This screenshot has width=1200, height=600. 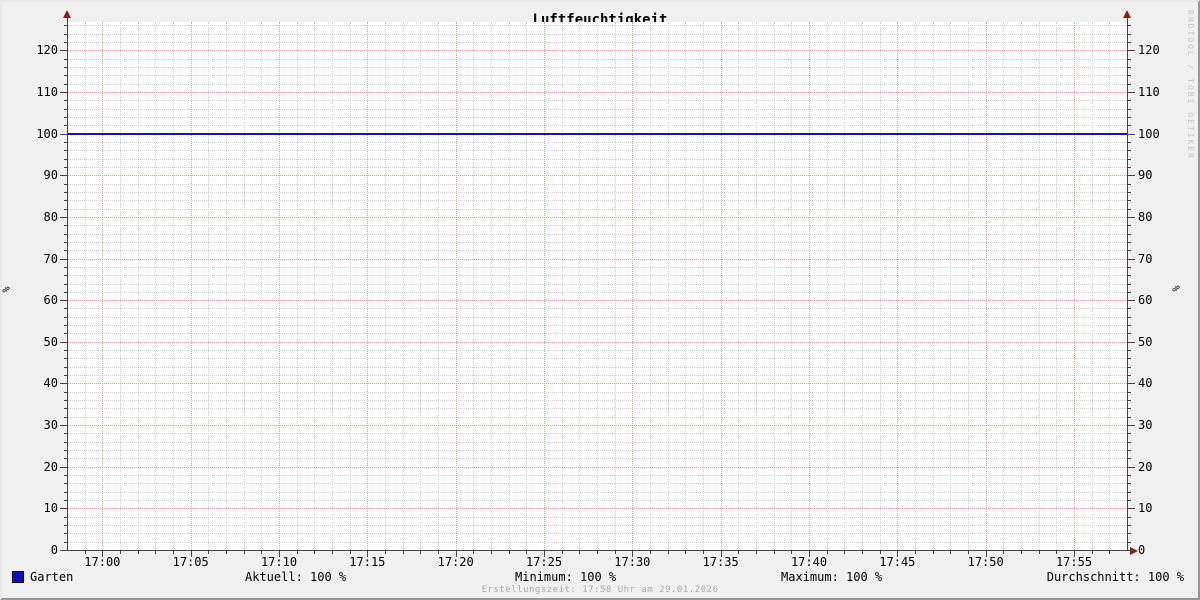 I want to click on legend-series-label: Garten, so click(x=52, y=577).